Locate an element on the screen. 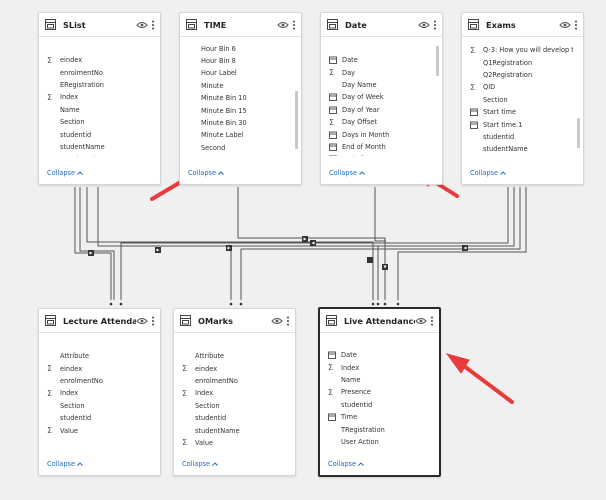  field-item: User Action is located at coordinates (374, 441).